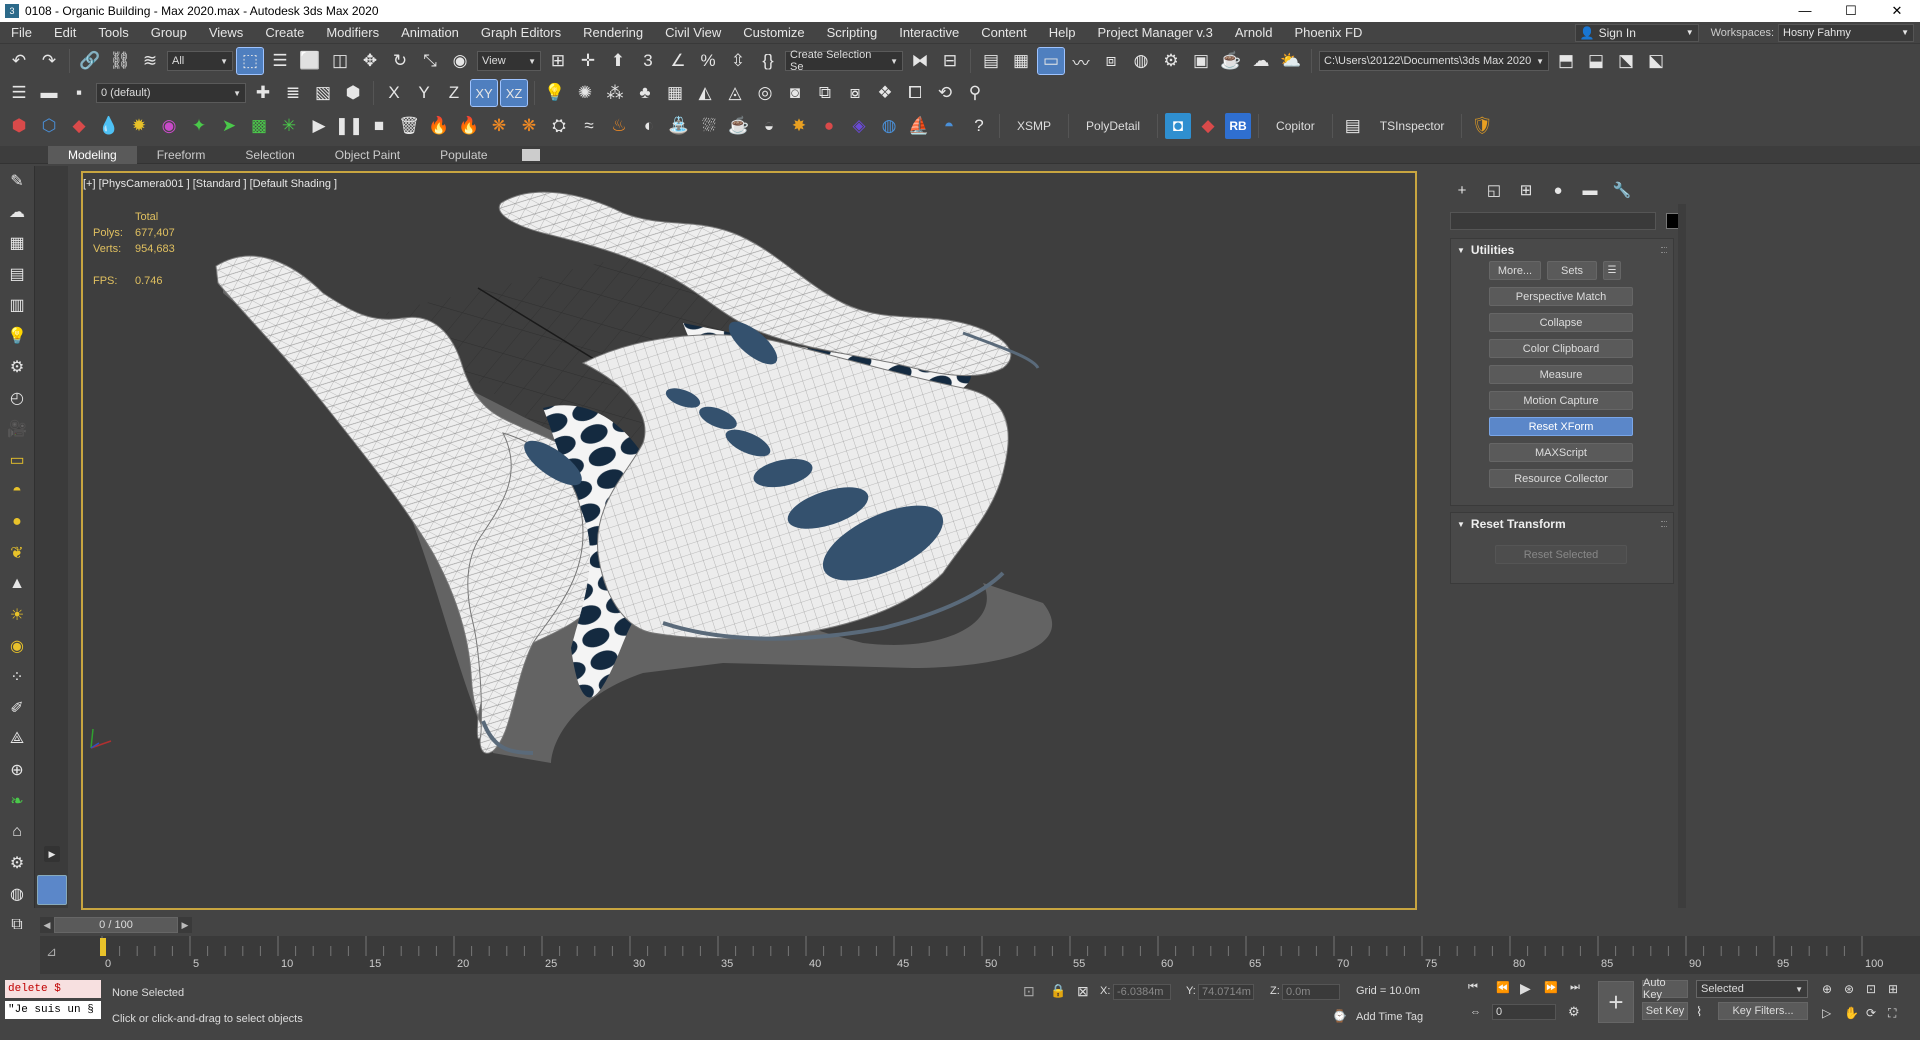  Describe the element at coordinates (765, 93) in the screenshot. I see `plugin-tool-3-icon: ◎` at that location.